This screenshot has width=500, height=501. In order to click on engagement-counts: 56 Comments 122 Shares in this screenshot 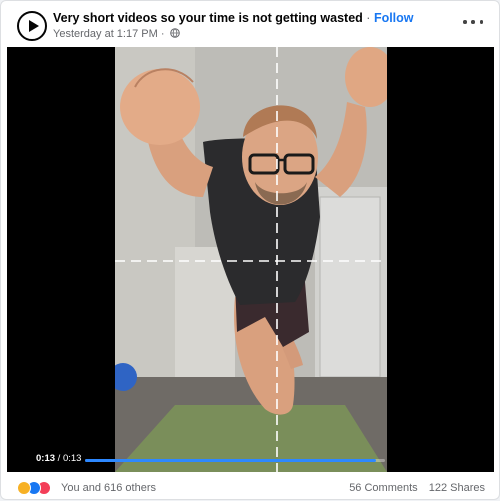, I will do `click(417, 488)`.